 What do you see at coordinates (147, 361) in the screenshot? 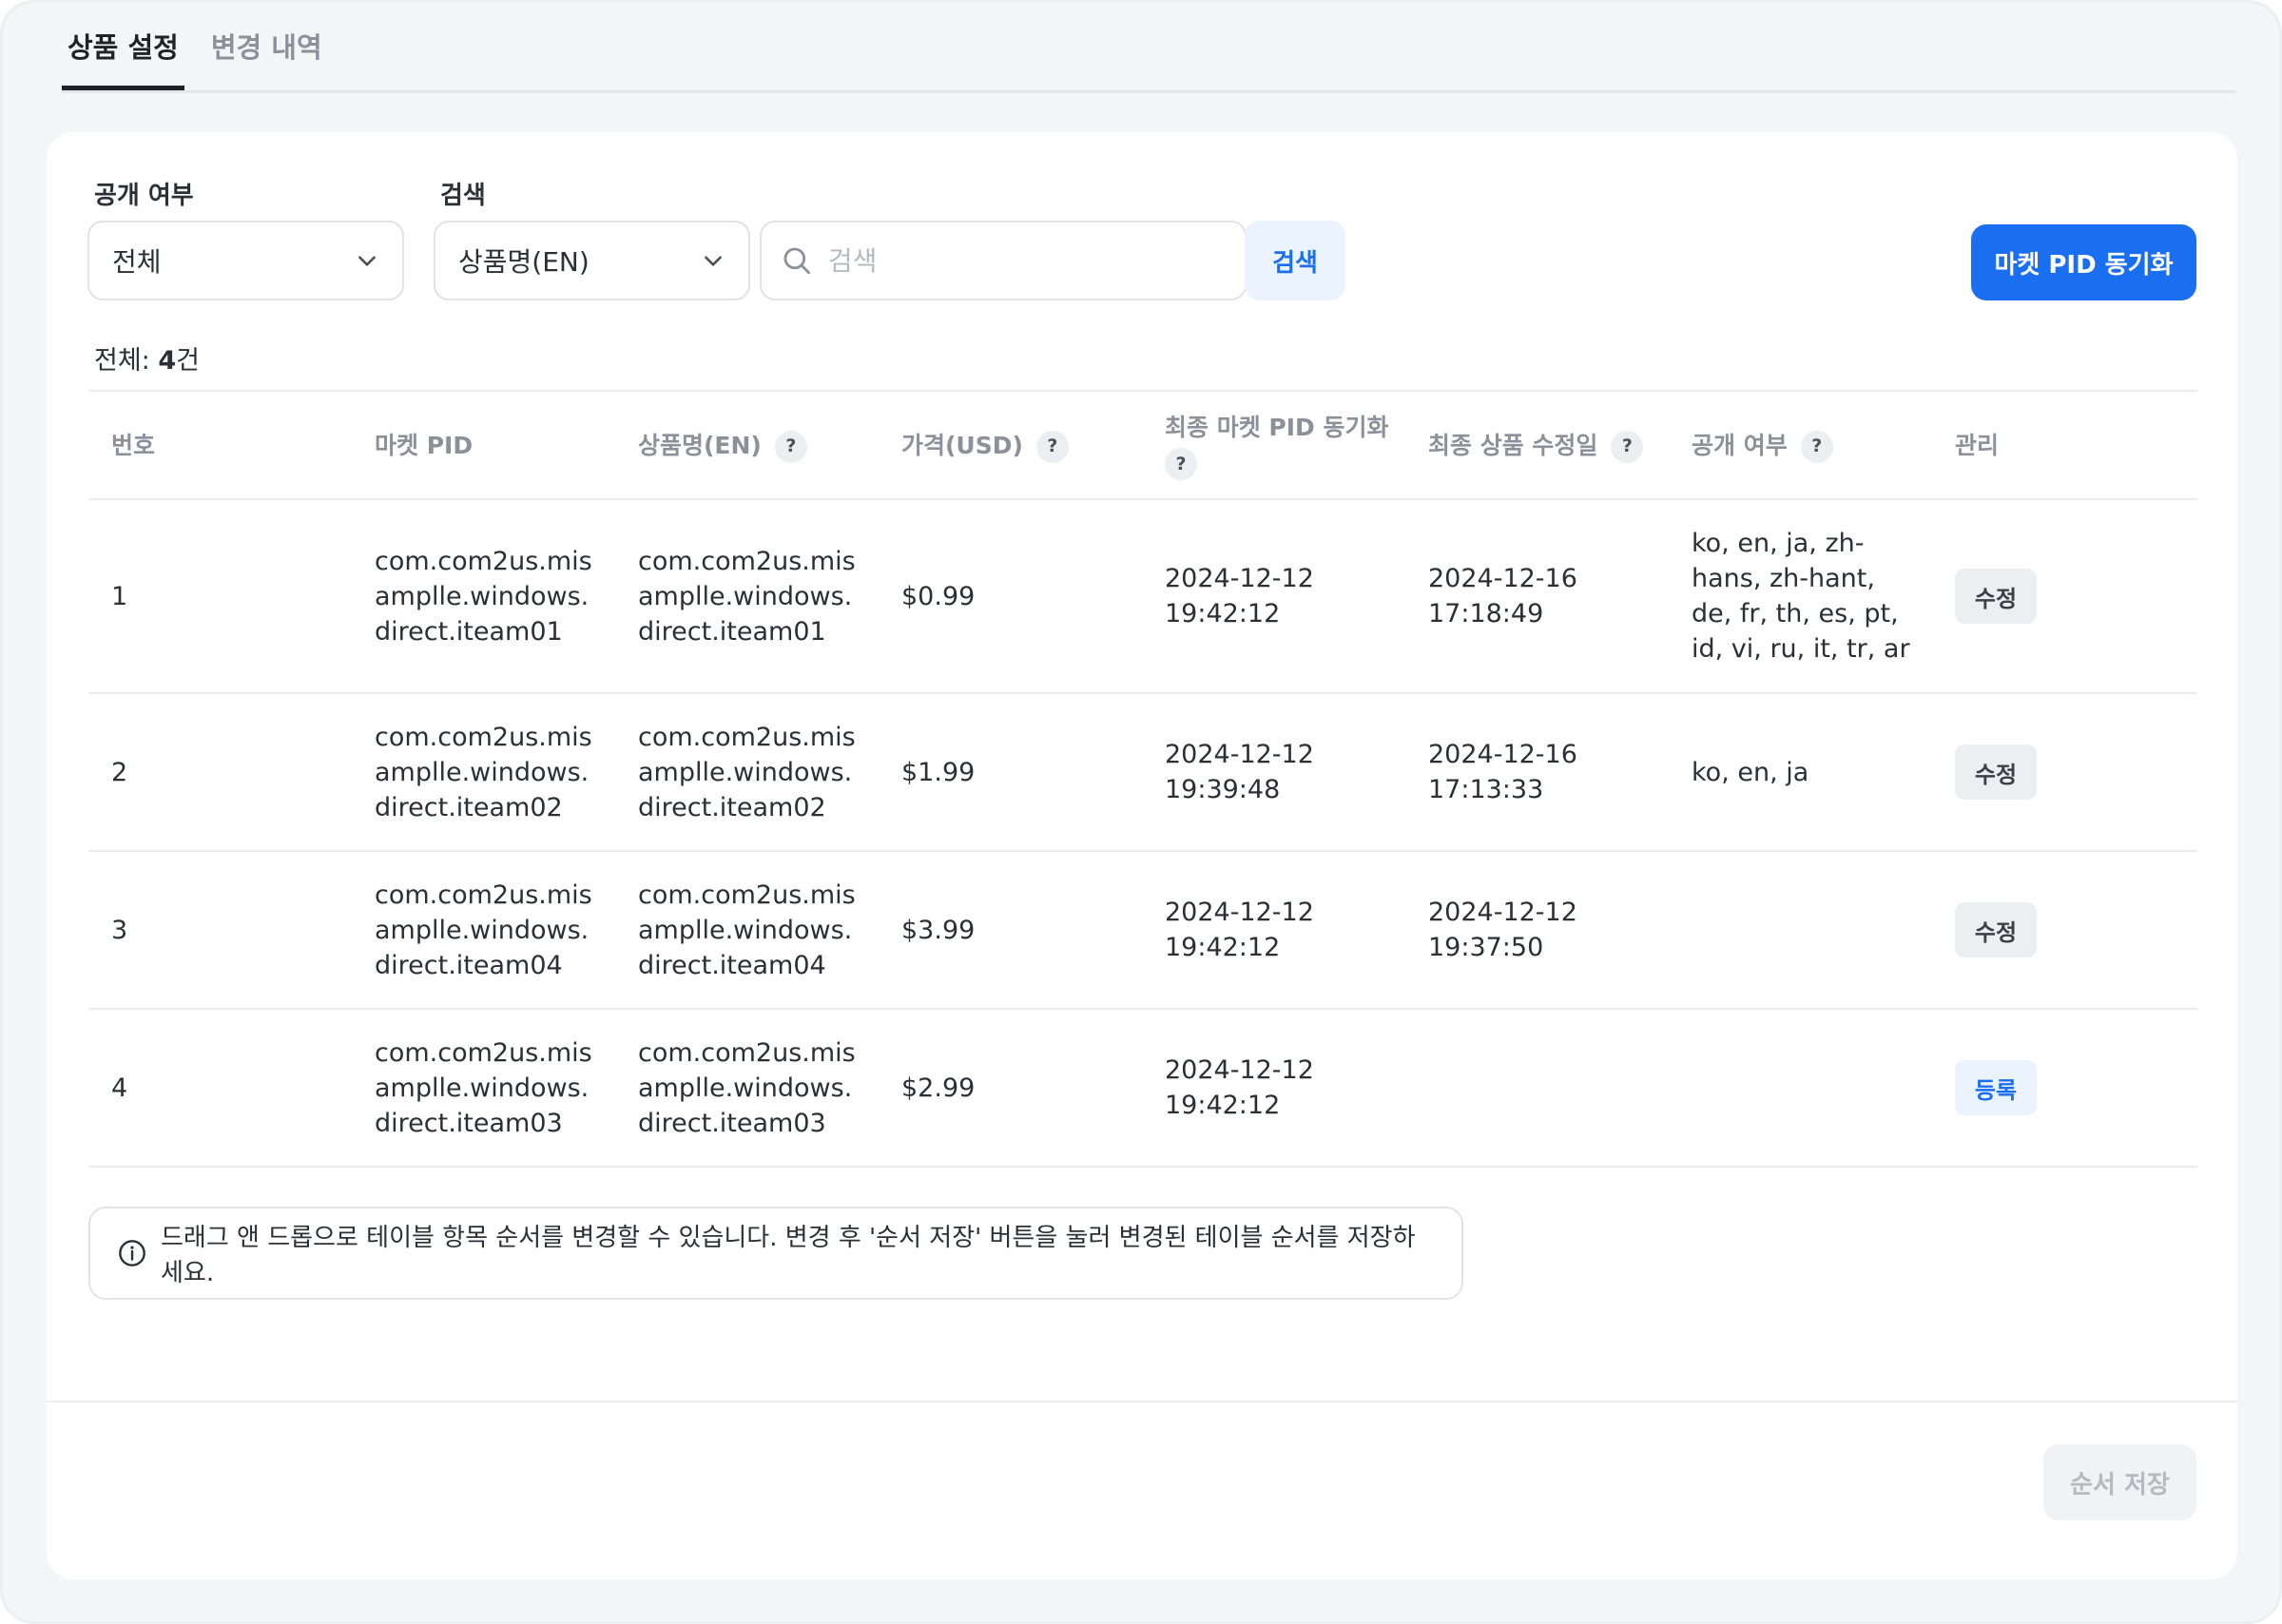
I see `total-count: 전체: 4건` at bounding box center [147, 361].